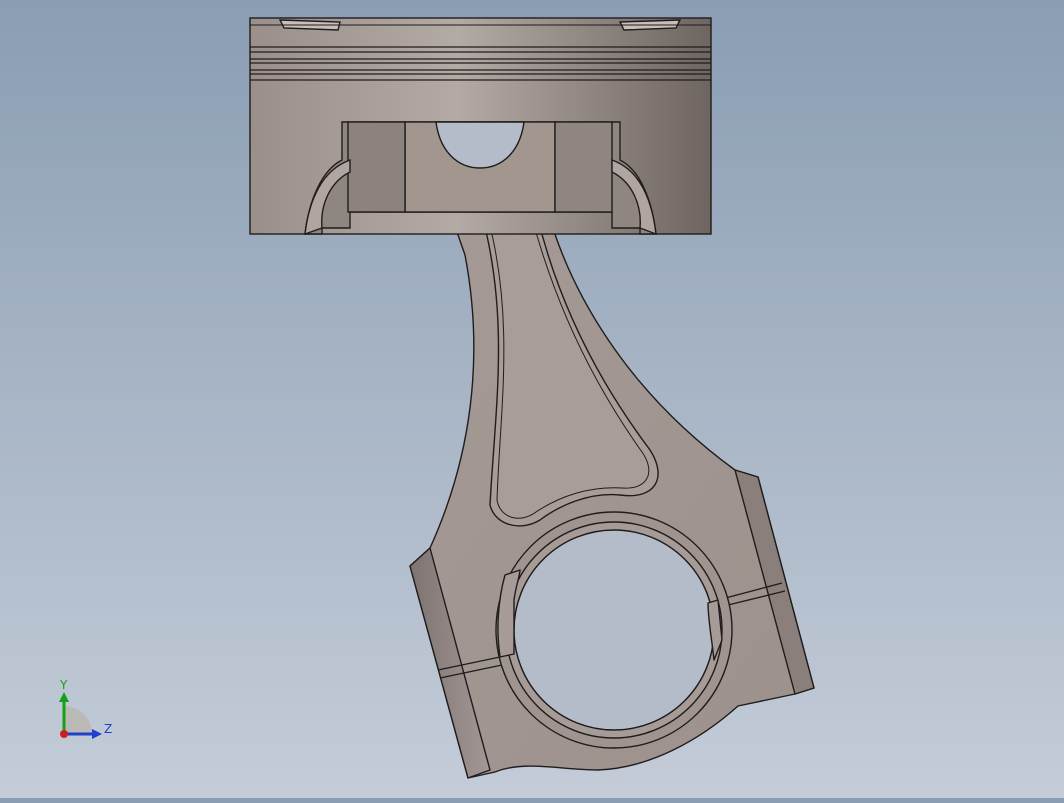 The width and height of the screenshot is (1064, 803). I want to click on pin-boss-left, so click(376, 167).